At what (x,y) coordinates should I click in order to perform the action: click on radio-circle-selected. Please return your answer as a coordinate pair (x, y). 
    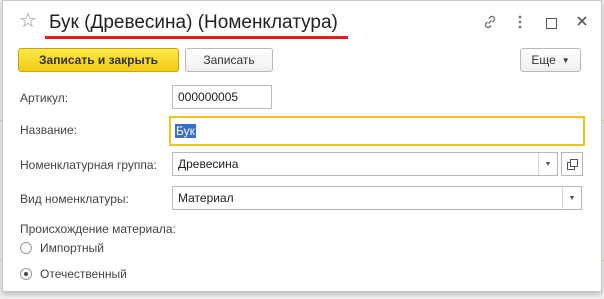
    Looking at the image, I should click on (26, 274).